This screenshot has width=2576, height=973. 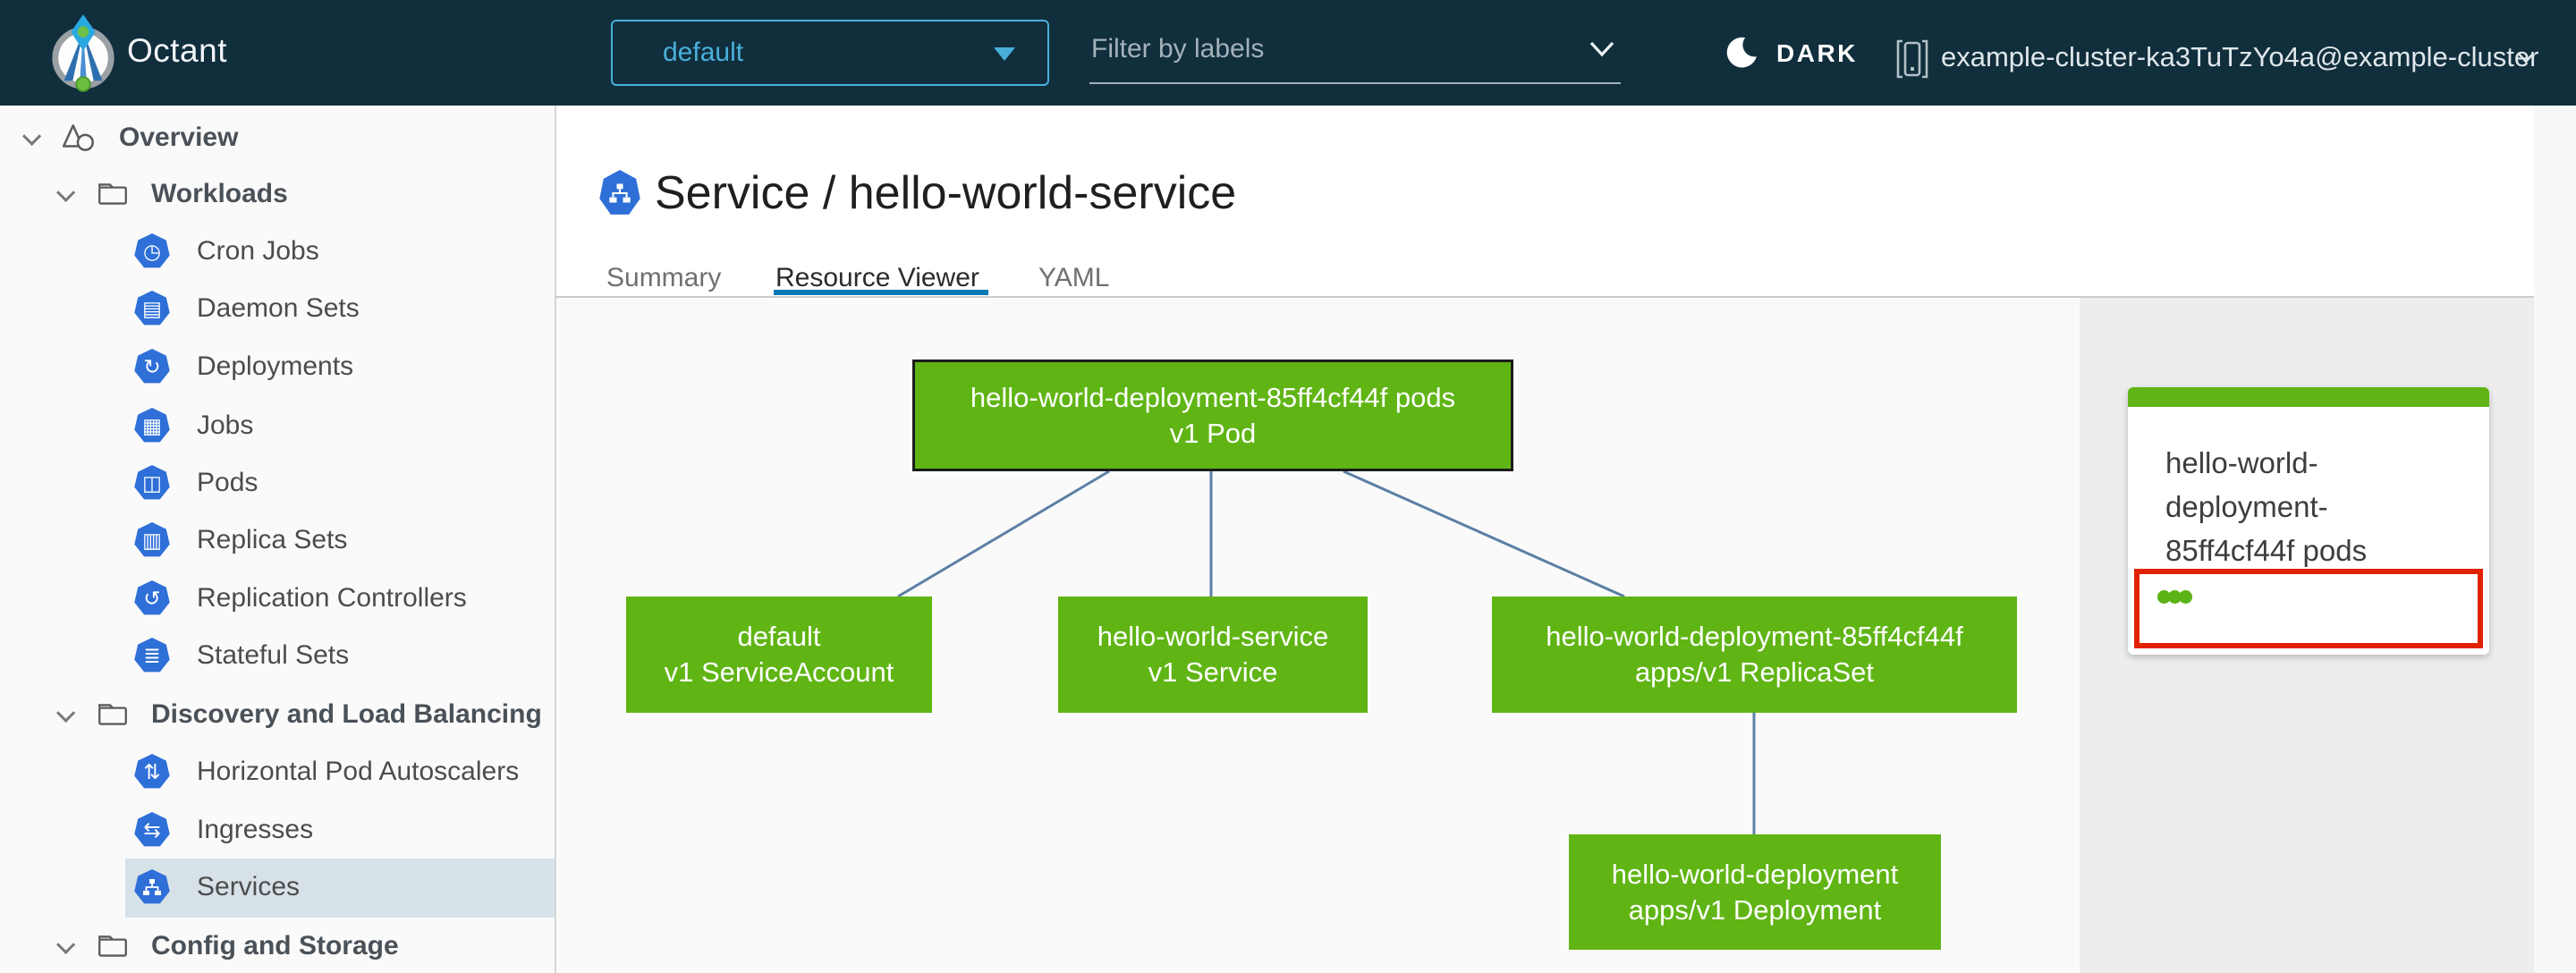 I want to click on sidebar-item-cron-jobs: ◷ Cron Jobs, so click(x=277, y=251).